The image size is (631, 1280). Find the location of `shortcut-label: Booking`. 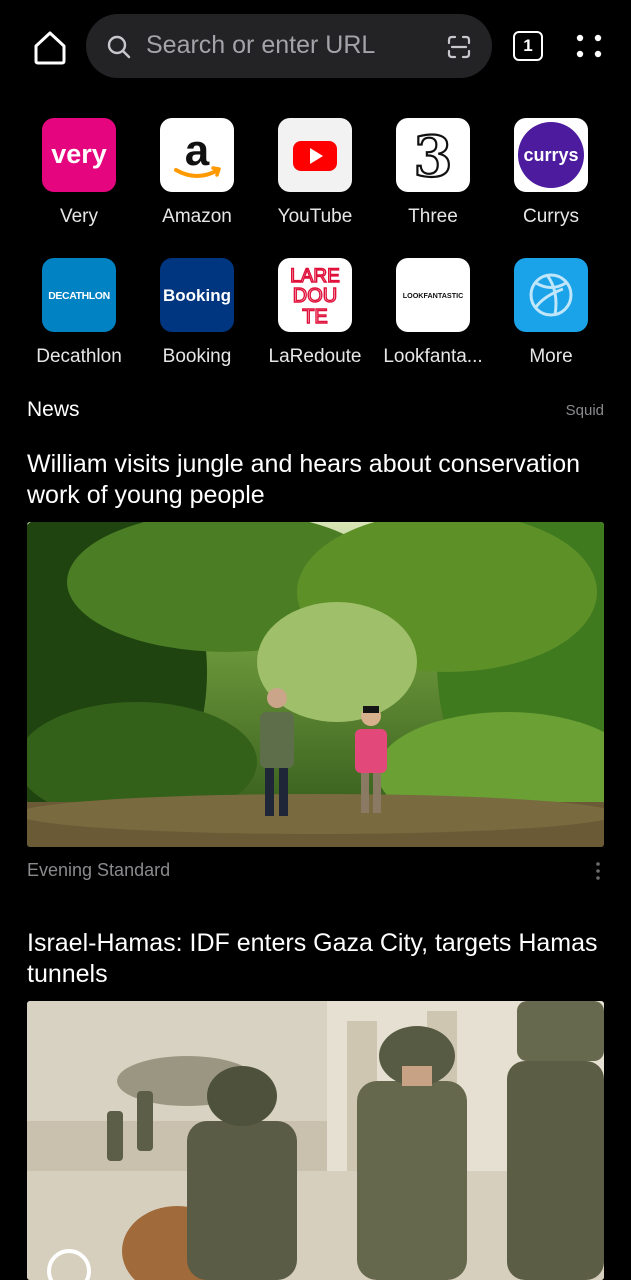

shortcut-label: Booking is located at coordinates (197, 356).